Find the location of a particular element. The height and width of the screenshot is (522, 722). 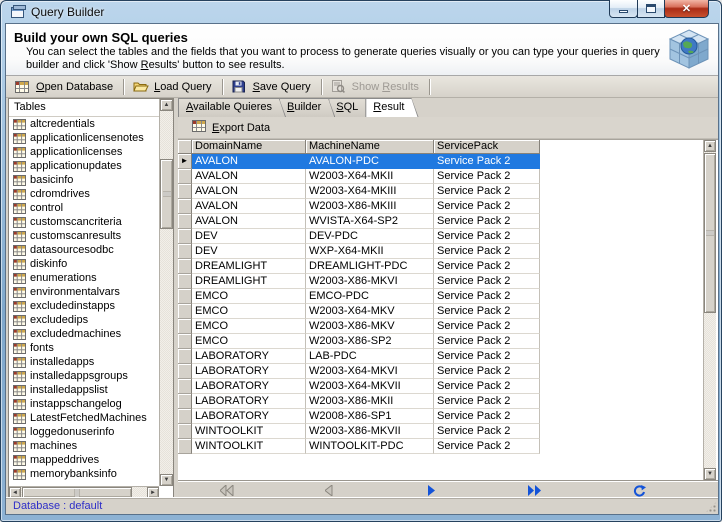

grid-vertical-scrollbar: ▲ ▼ is located at coordinates (709, 310).